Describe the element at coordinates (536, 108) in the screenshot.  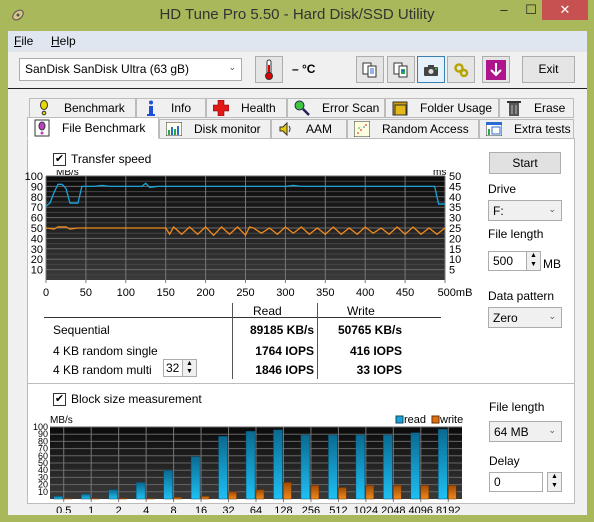
I see `tab-erase: Erase` at that location.